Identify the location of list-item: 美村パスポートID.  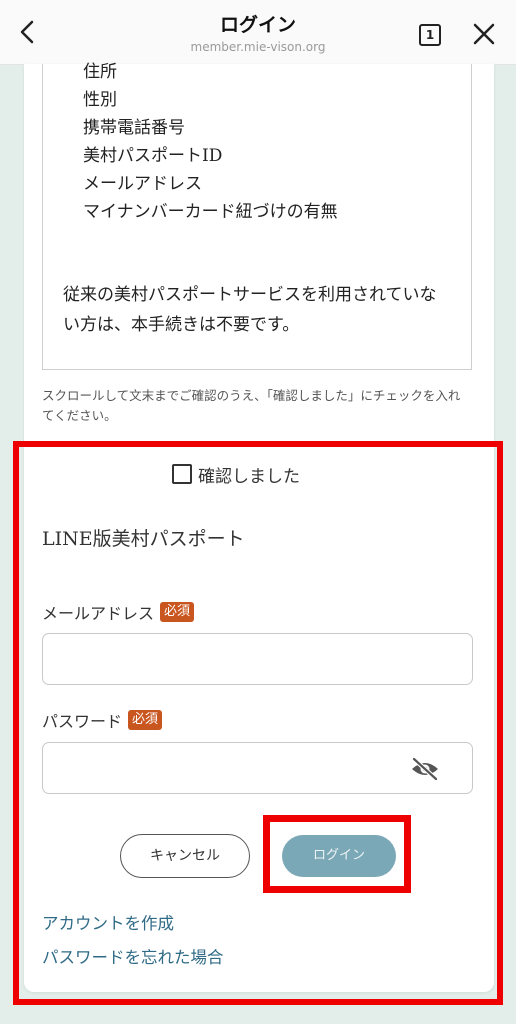
(153, 156).